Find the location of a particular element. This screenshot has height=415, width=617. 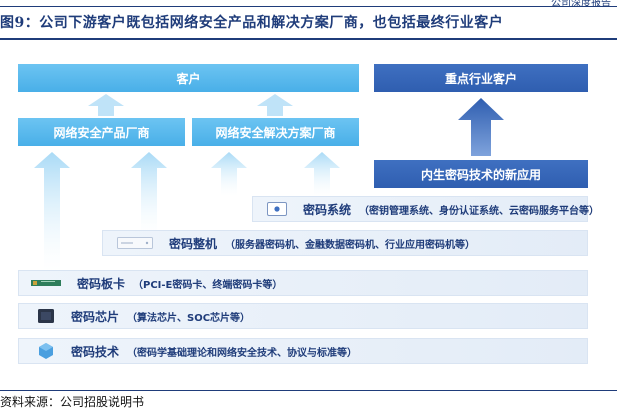

layer-desc: （密码学基础理论和网络安全技术、协议与标准等） is located at coordinates (242, 353).